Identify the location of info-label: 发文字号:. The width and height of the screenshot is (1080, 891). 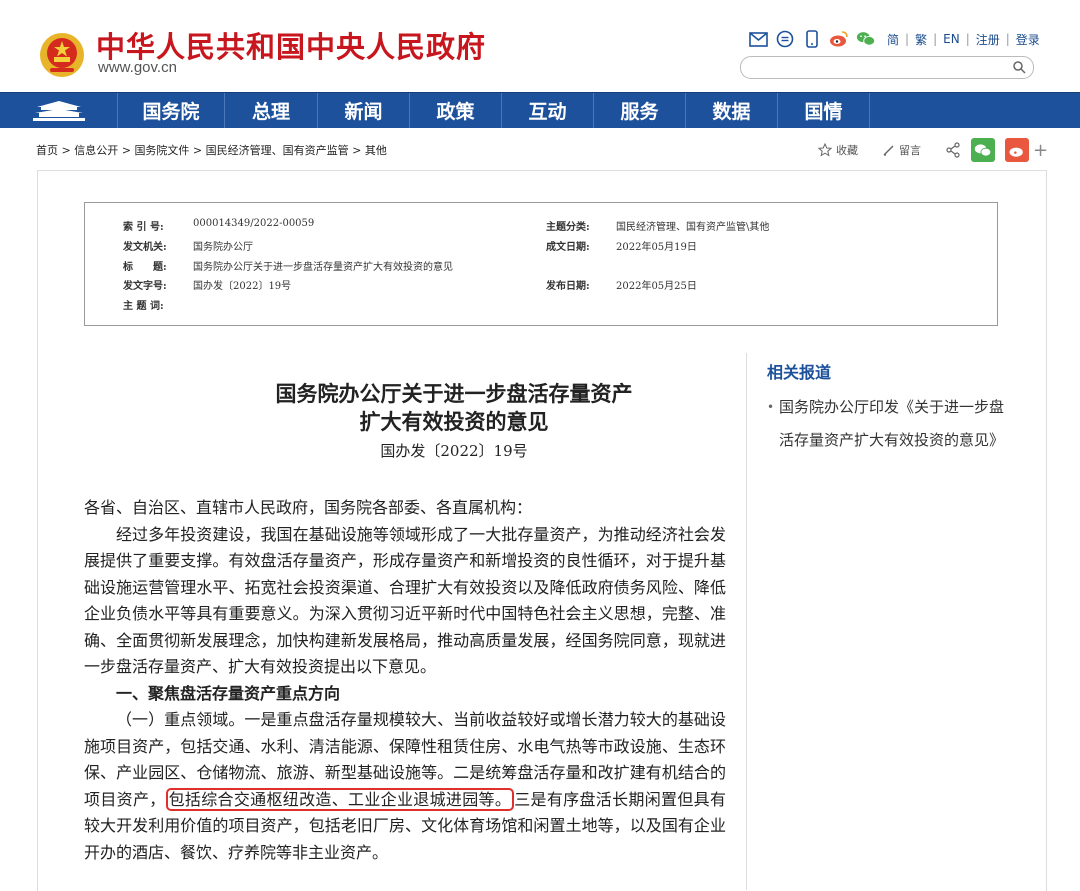
(145, 286).